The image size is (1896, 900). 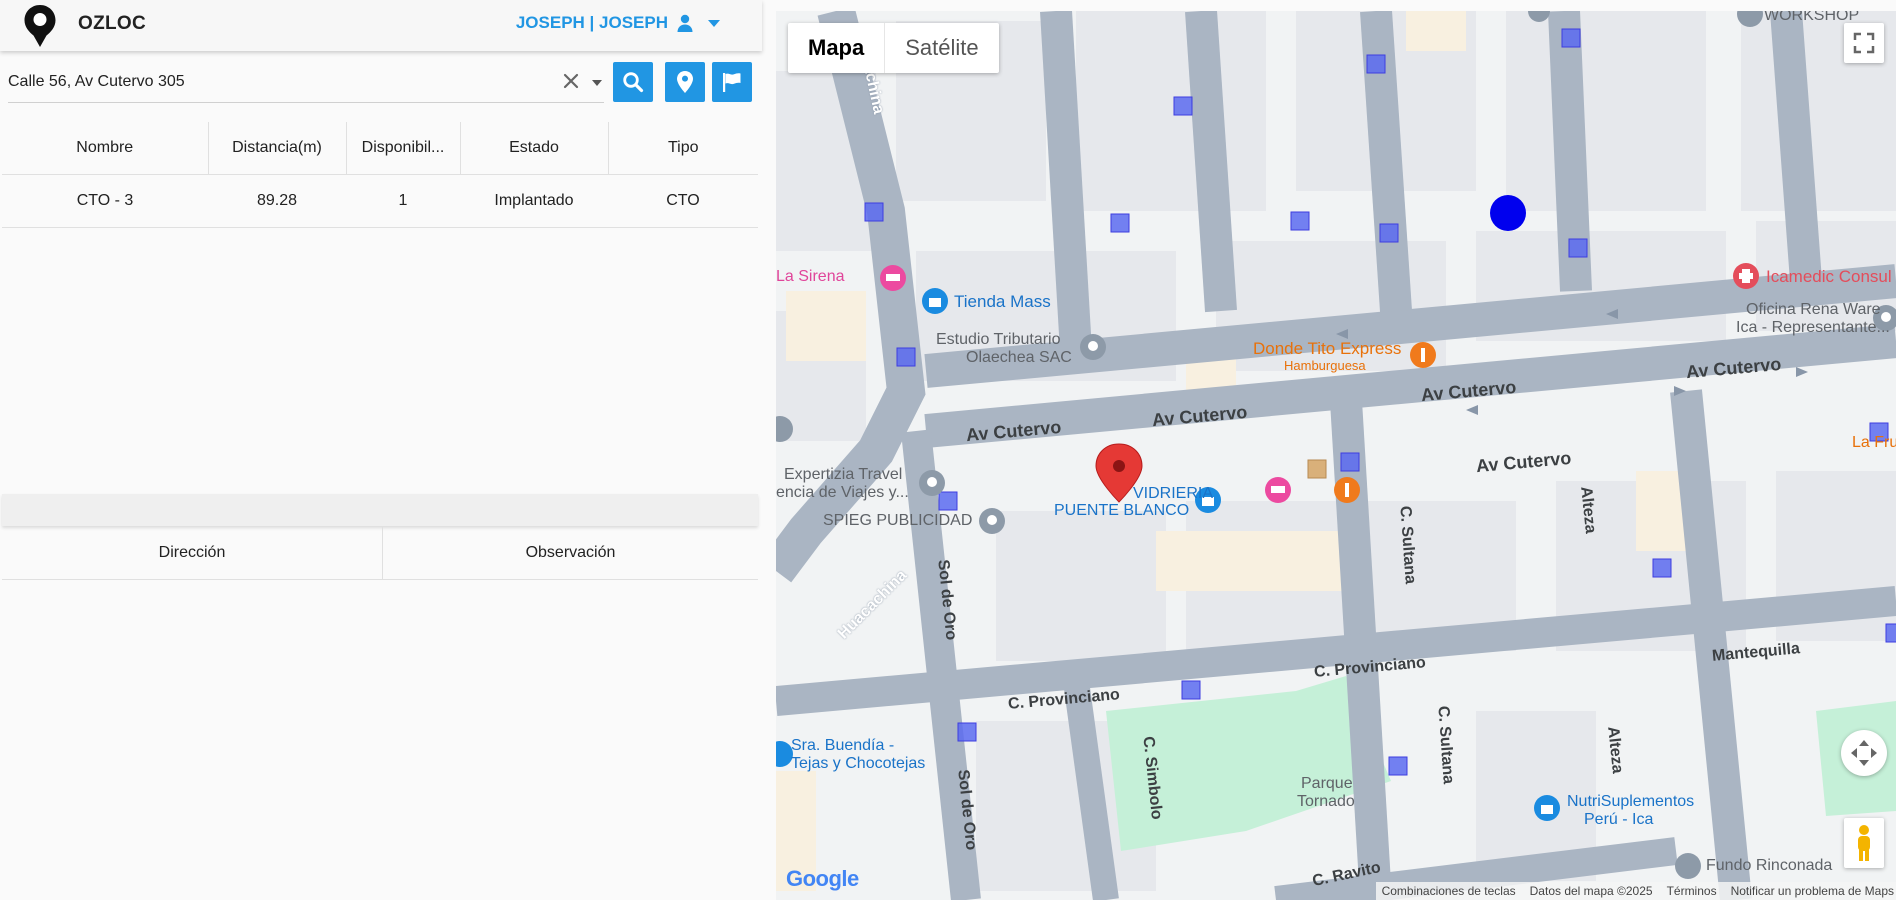 I want to click on place-label: Oficina Rena Ware, so click(x=1813, y=309).